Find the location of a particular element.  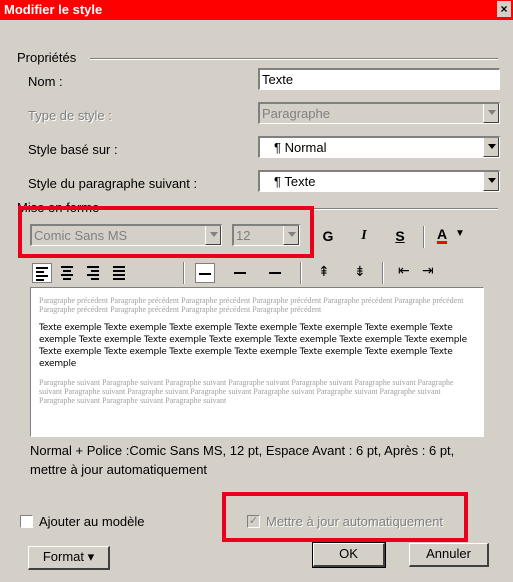

window-title: Modifier le style is located at coordinates (53, 9).